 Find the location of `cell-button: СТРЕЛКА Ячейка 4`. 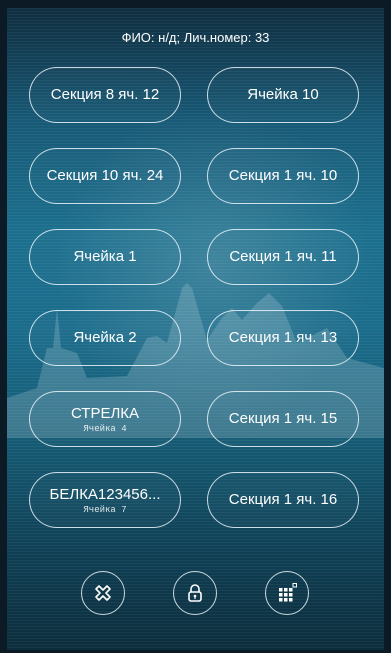

cell-button: СТРЕЛКА Ячейка 4 is located at coordinates (105, 419).